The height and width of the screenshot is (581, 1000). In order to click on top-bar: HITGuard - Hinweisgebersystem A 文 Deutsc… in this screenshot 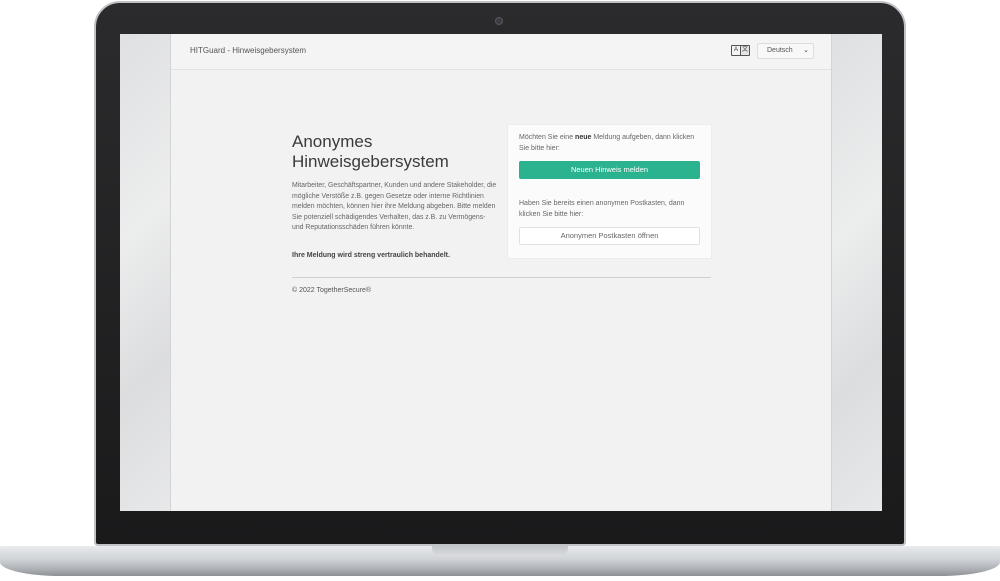, I will do `click(501, 52)`.